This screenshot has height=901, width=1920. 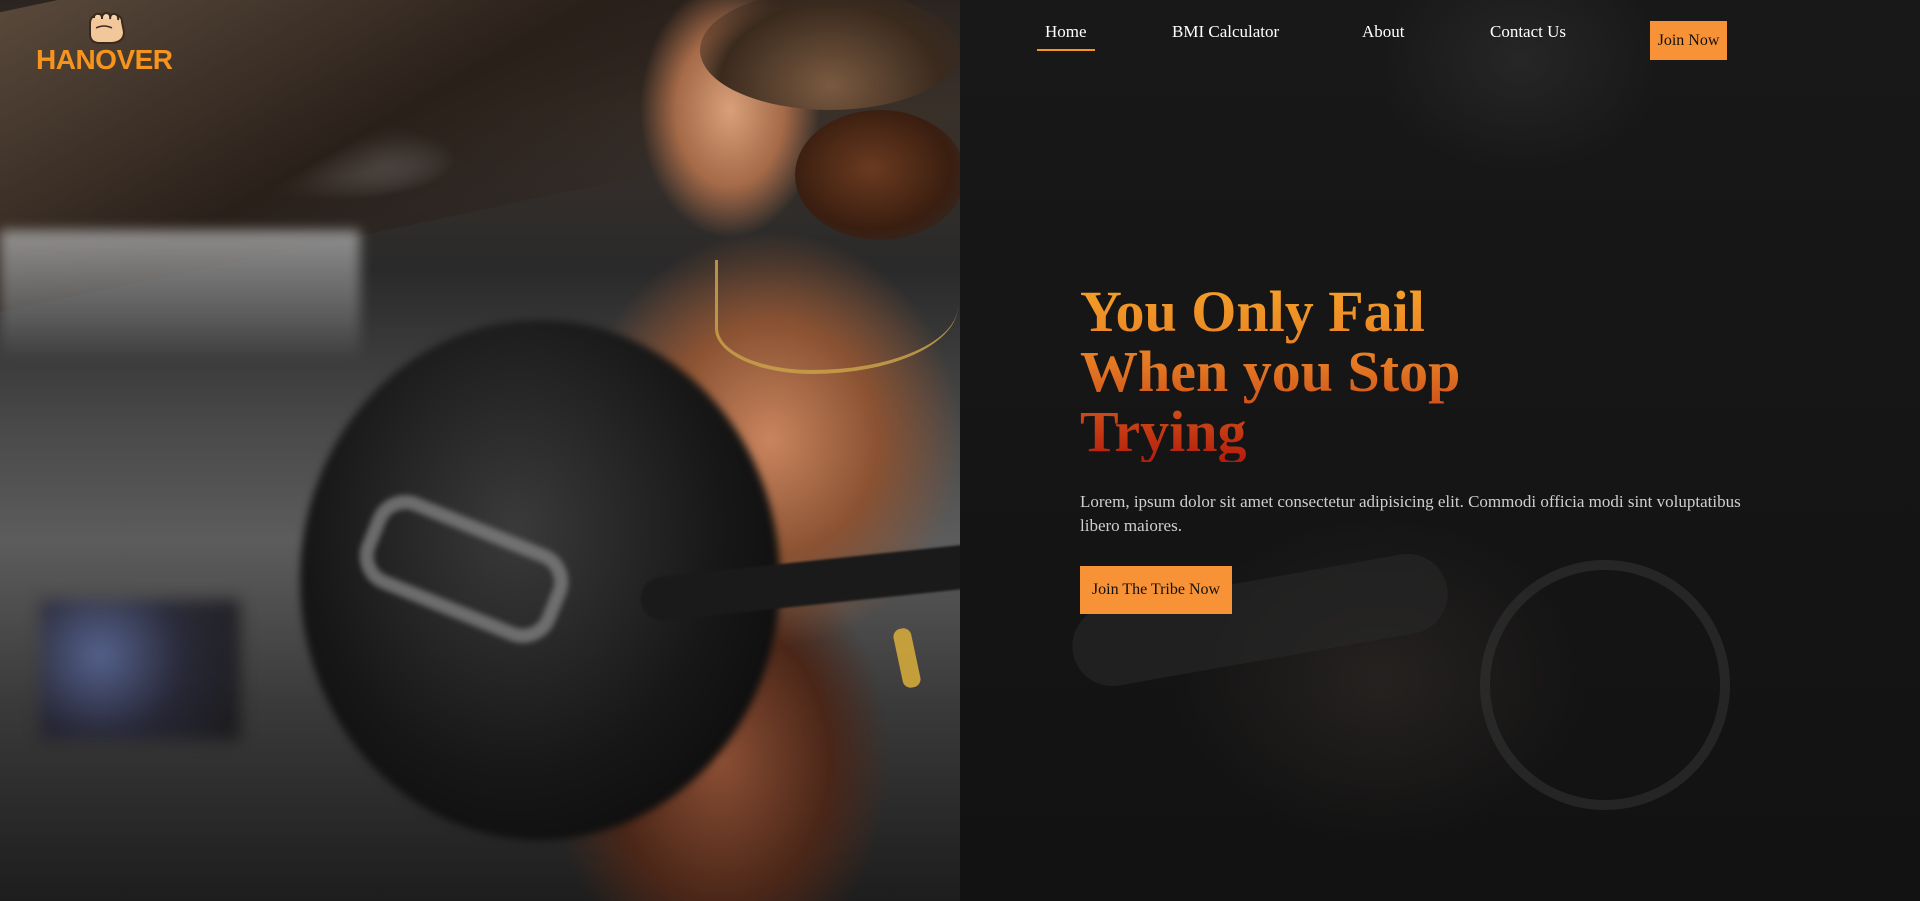 What do you see at coordinates (1225, 32) in the screenshot?
I see `nav-bmi-calculator: BMI Calculator` at bounding box center [1225, 32].